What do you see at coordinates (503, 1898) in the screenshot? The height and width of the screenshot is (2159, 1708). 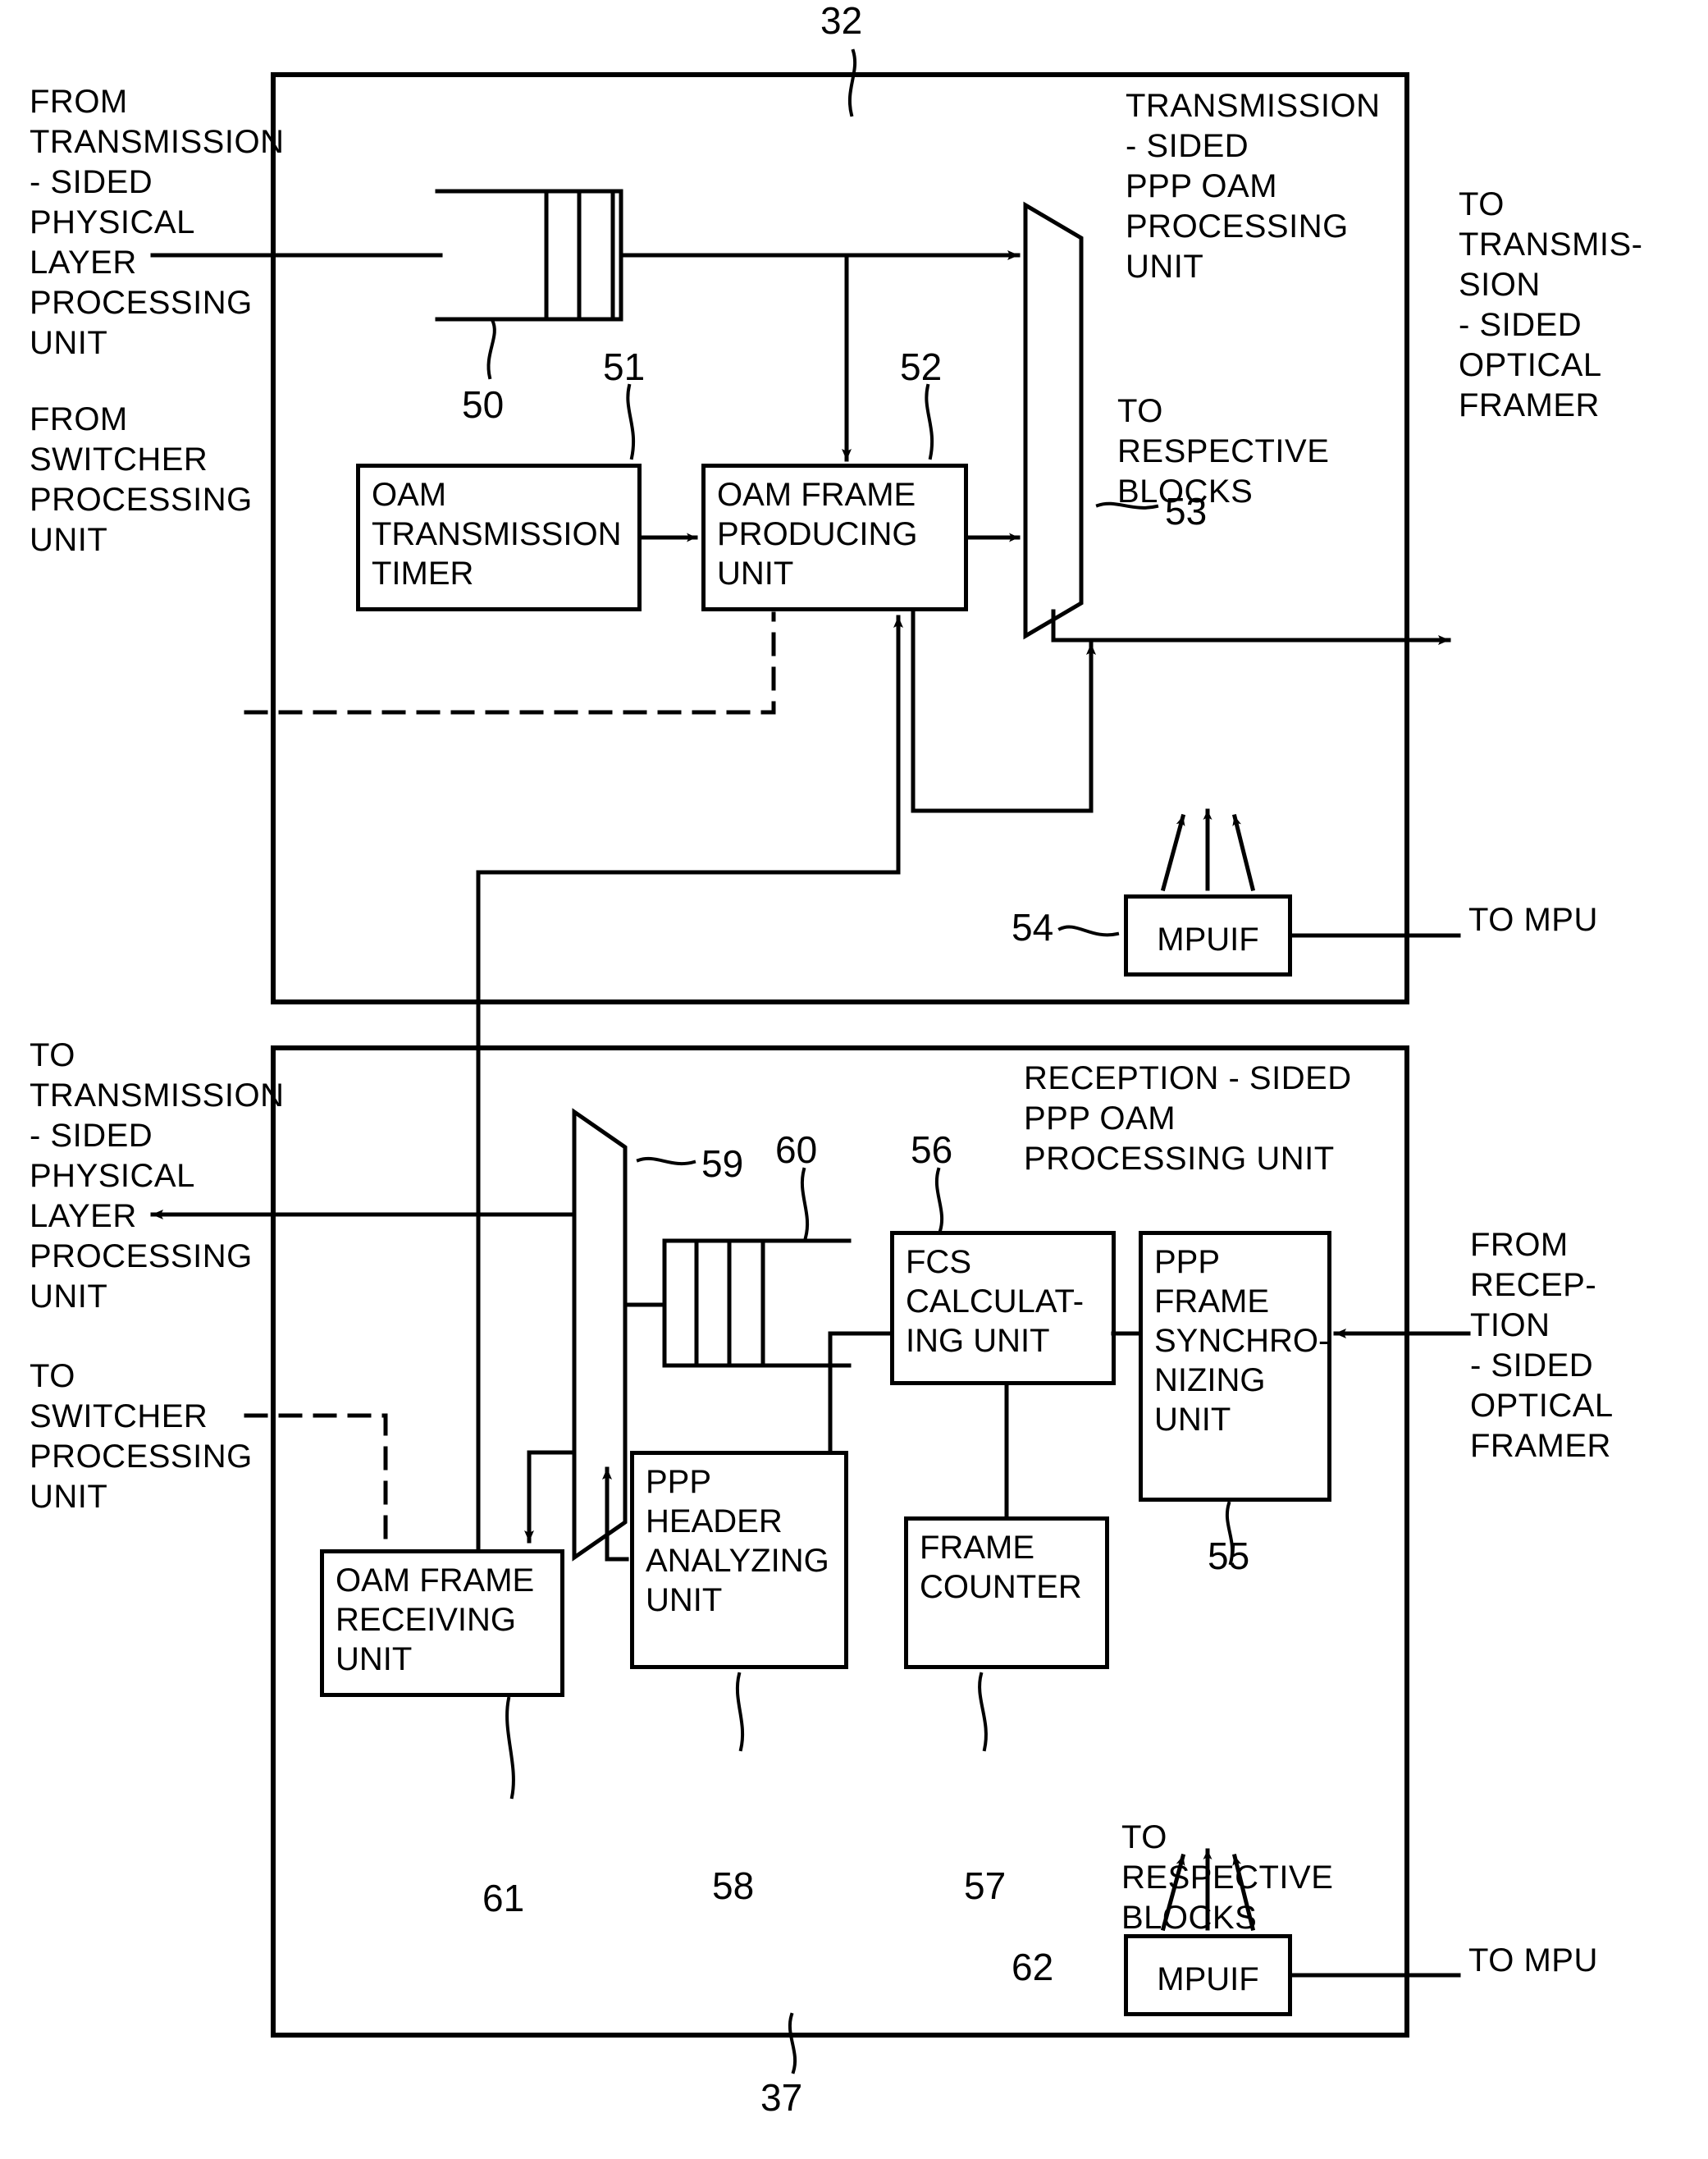 I see `ref-61: 61` at bounding box center [503, 1898].